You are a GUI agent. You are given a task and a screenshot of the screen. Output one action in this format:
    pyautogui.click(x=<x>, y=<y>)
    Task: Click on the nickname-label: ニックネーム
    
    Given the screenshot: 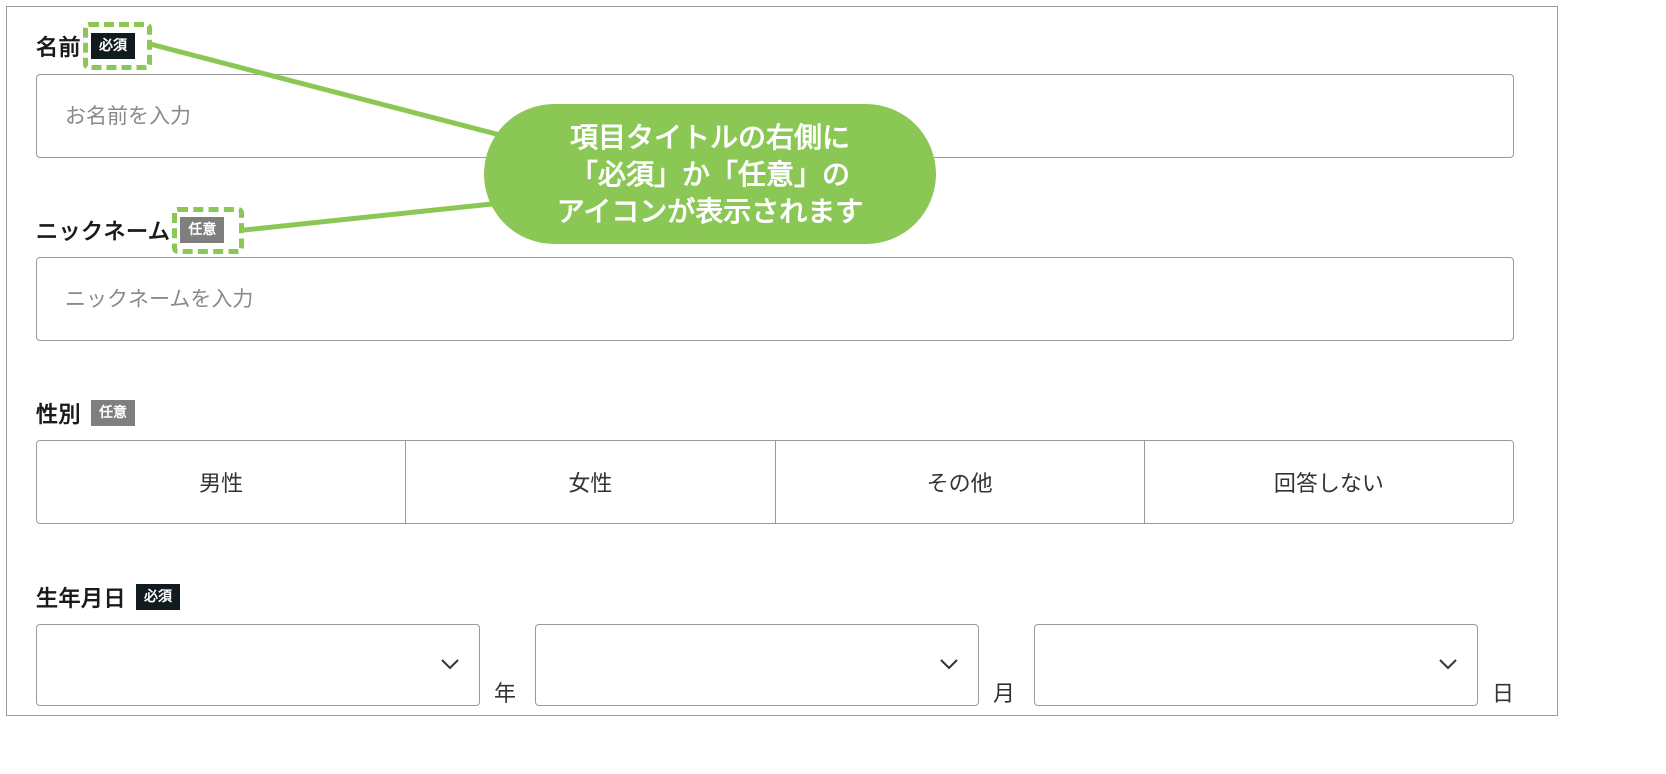 What is the action you would take?
    pyautogui.click(x=103, y=232)
    